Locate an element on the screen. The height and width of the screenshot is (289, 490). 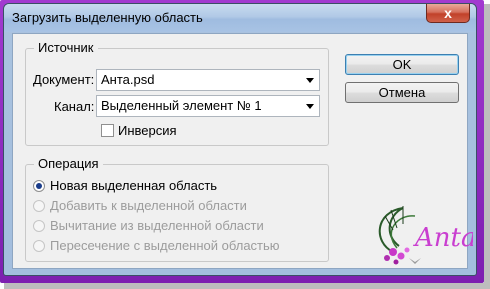
close-button: x is located at coordinates (448, 13).